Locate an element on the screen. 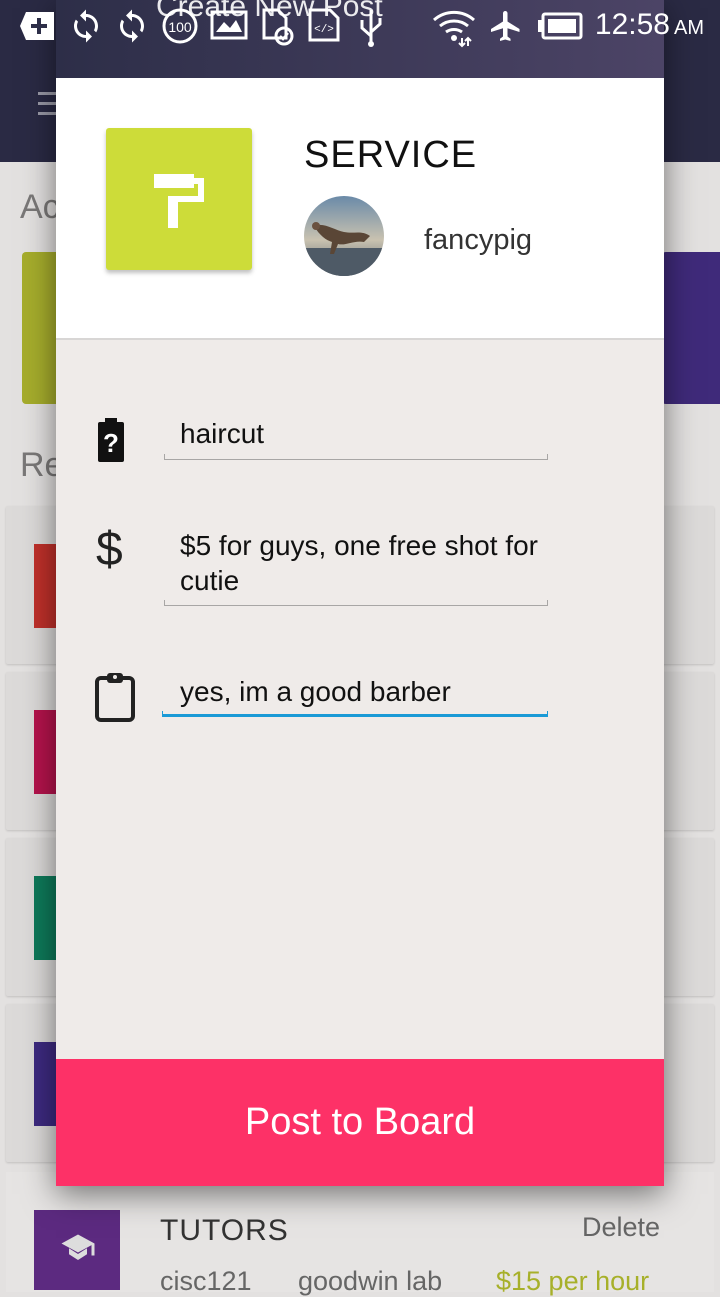  description-field: yes, im a good barber is located at coordinates (360, 693).